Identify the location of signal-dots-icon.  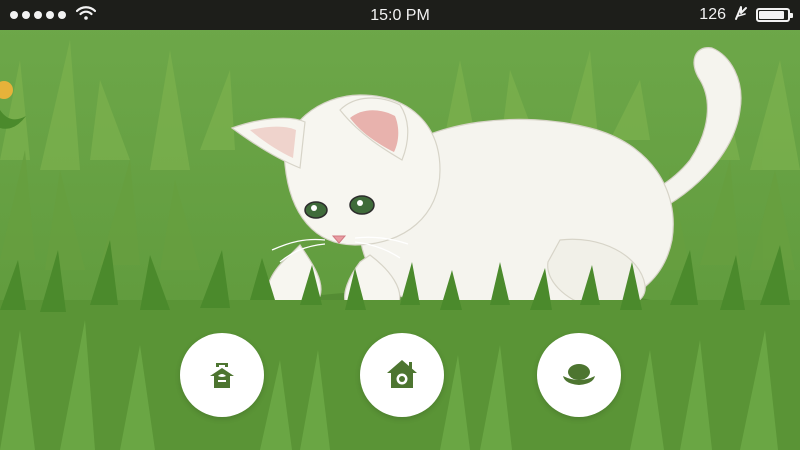
(38, 15).